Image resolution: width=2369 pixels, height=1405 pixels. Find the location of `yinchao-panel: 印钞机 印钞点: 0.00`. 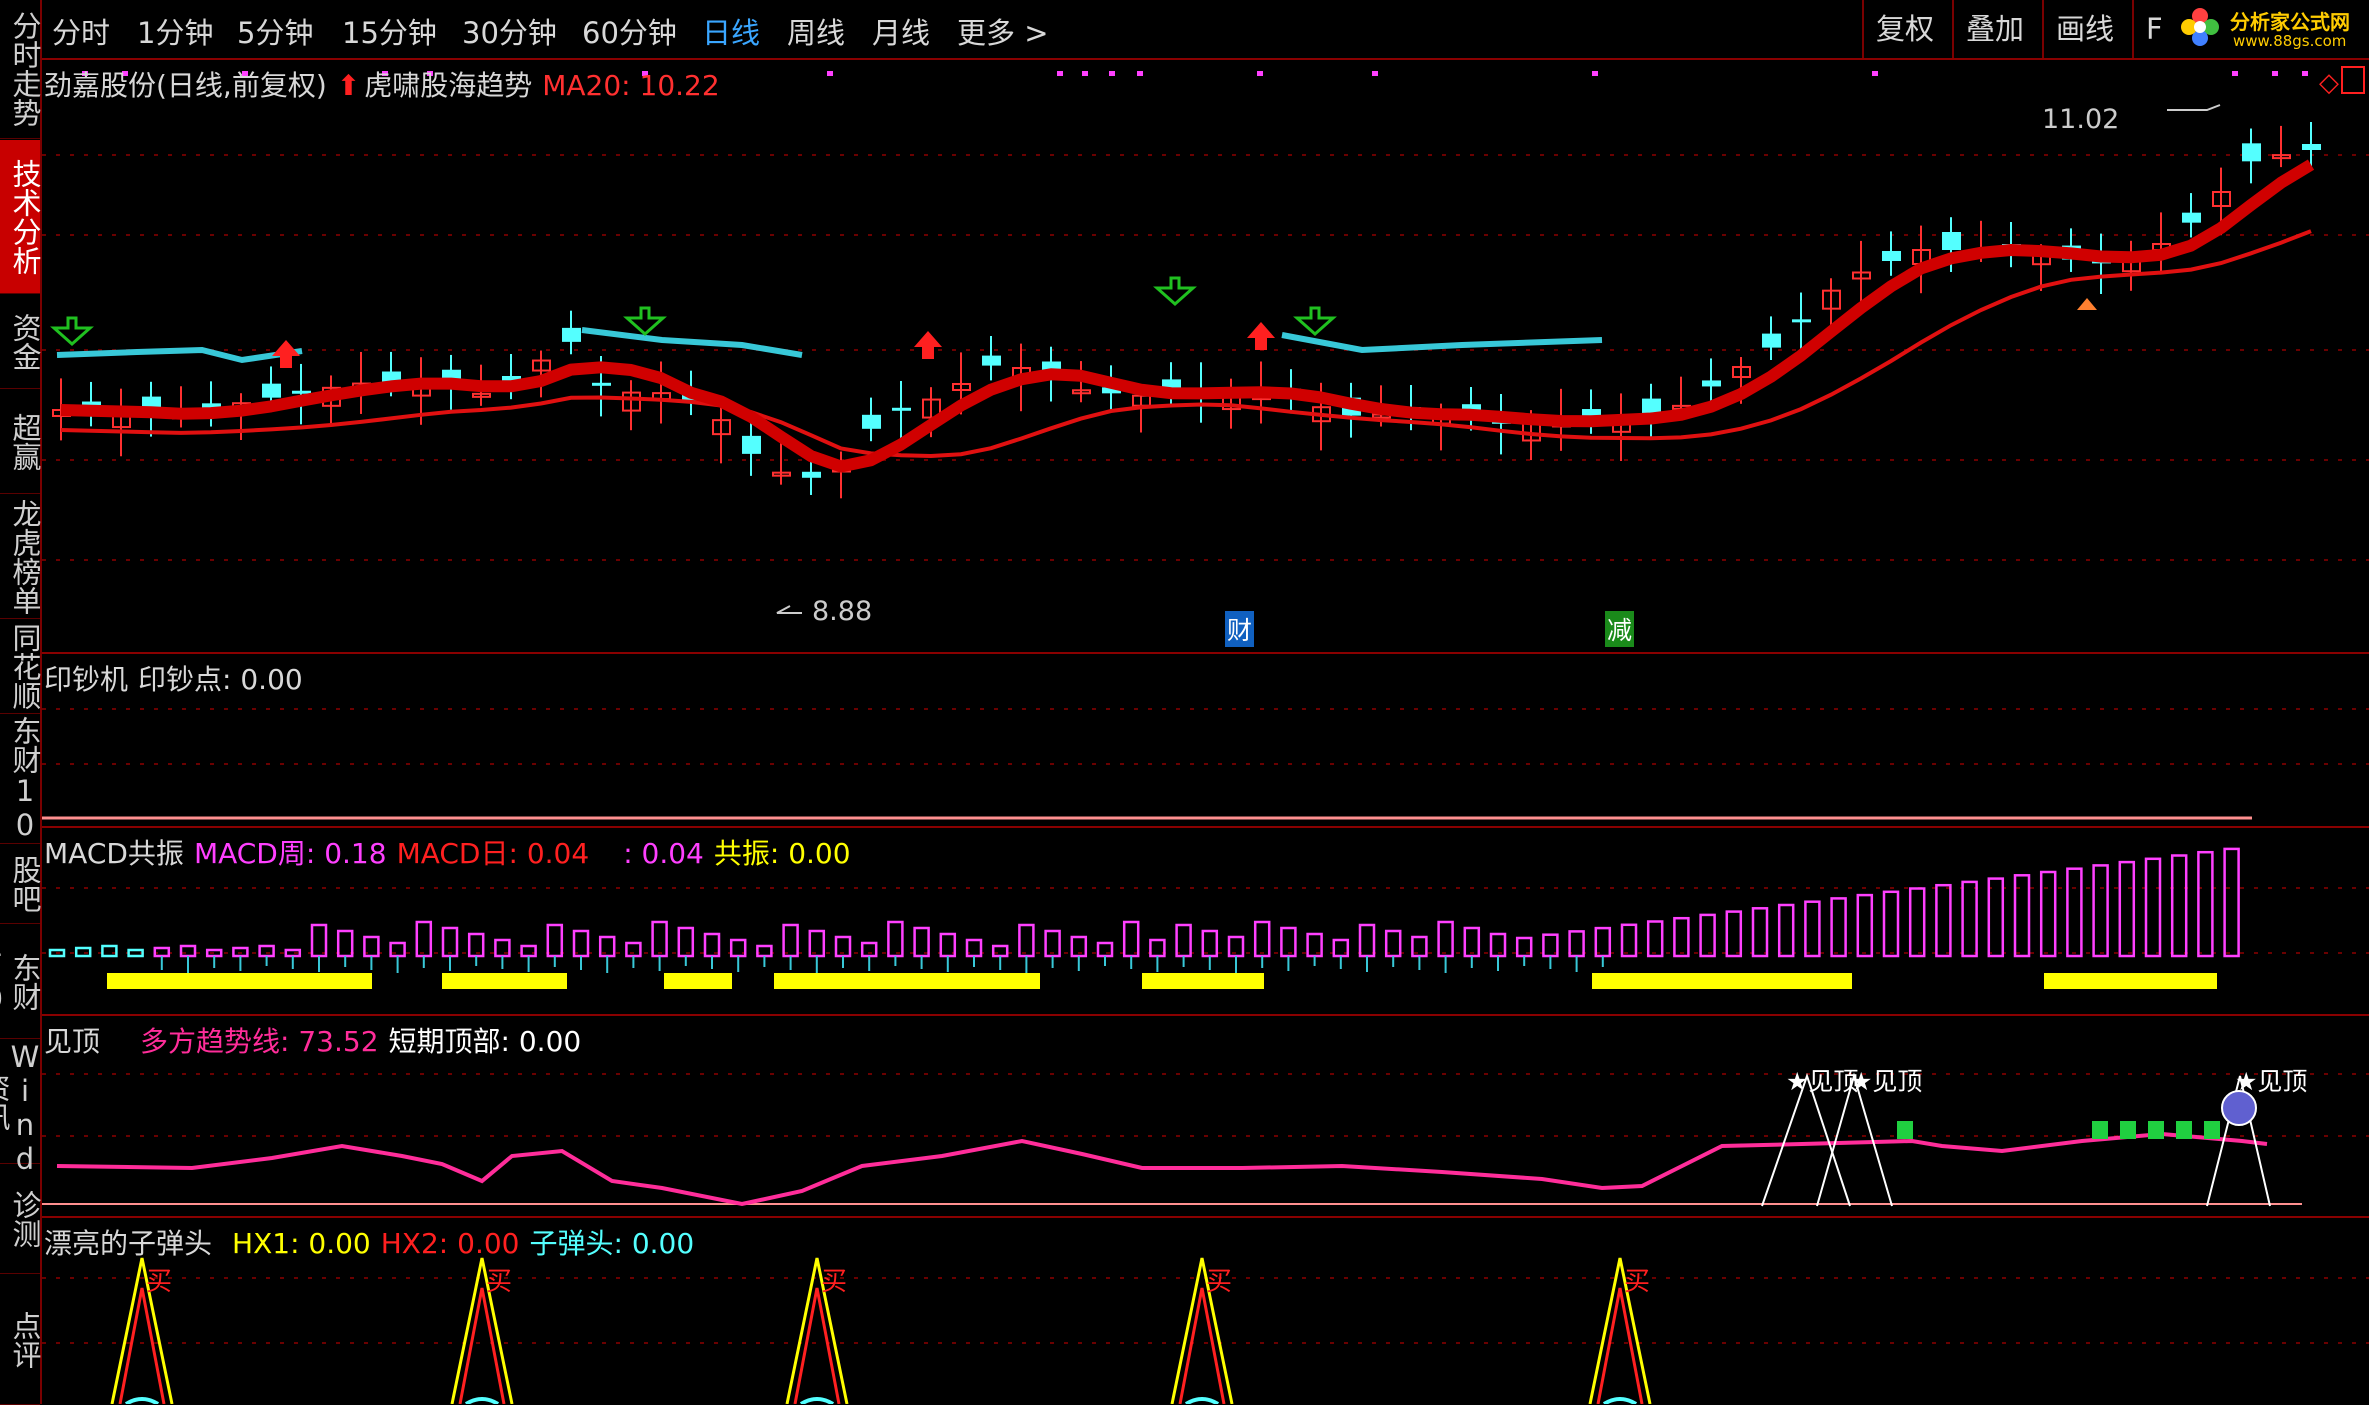

yinchao-panel: 印钞机 印钞点: 0.00 is located at coordinates (1205, 741).